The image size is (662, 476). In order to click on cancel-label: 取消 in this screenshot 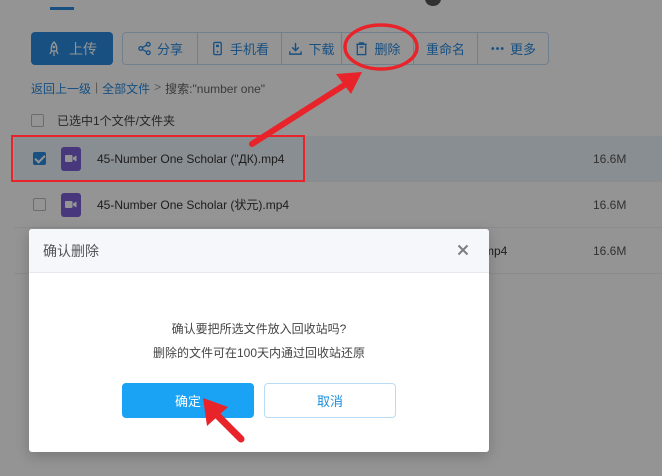, I will do `click(329, 401)`.